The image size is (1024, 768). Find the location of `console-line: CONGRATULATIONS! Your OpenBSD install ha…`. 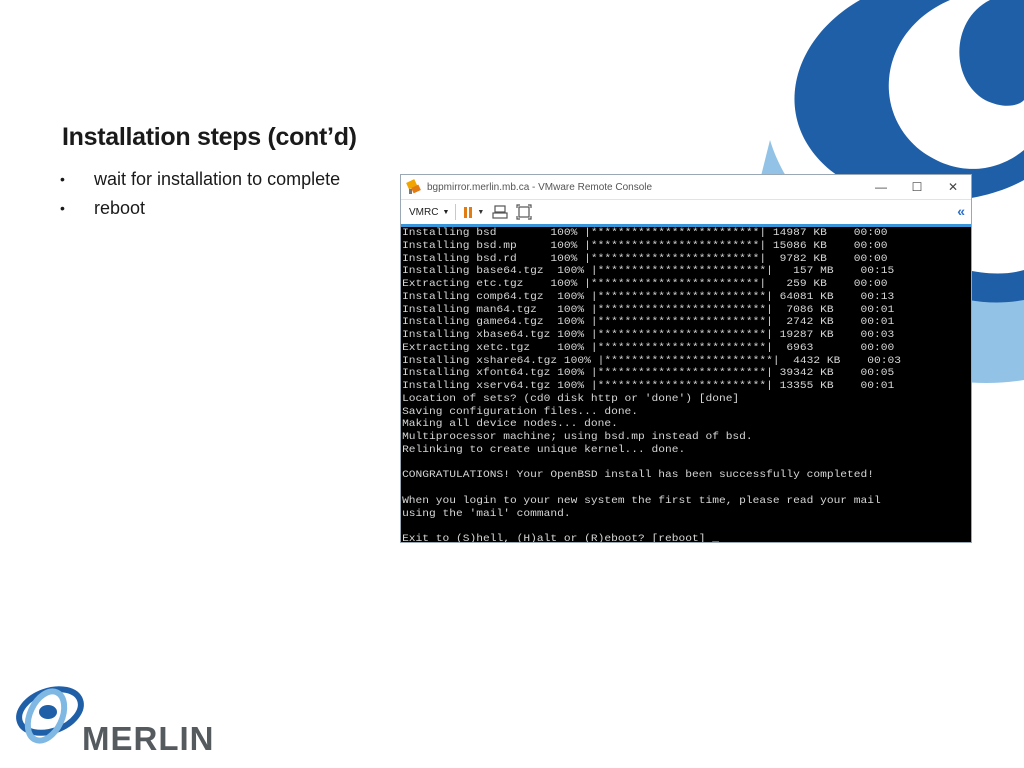

console-line: CONGRATULATIONS! Your OpenBSD install ha… is located at coordinates (638, 475).